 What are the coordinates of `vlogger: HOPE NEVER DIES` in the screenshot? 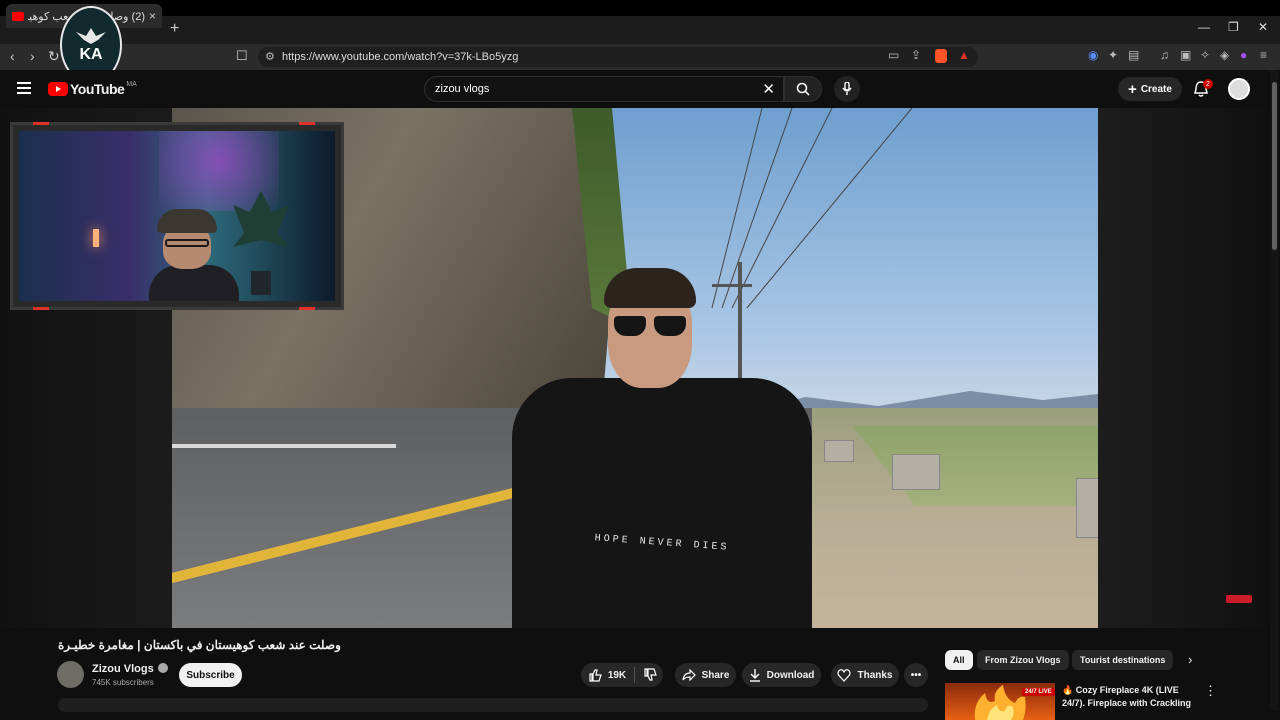 It's located at (662, 448).